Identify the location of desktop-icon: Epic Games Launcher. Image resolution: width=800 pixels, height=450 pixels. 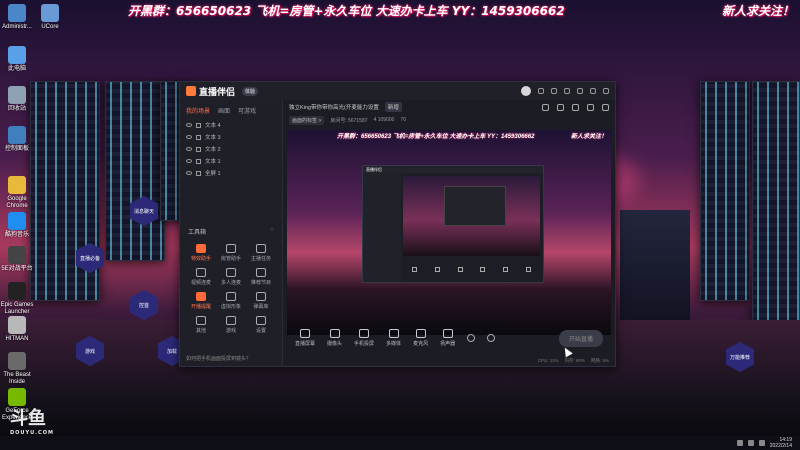
(17, 299).